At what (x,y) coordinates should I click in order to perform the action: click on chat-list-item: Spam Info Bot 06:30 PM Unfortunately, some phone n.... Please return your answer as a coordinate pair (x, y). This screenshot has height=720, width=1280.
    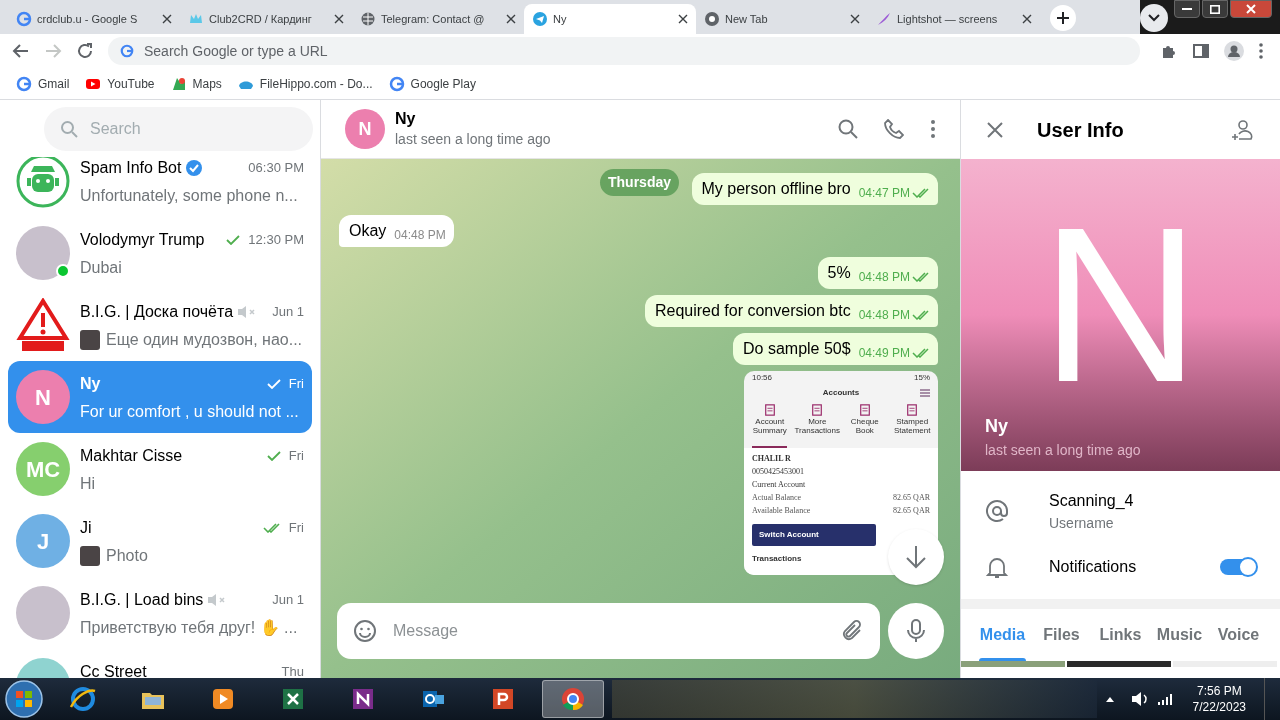
    Looking at the image, I should click on (160, 187).